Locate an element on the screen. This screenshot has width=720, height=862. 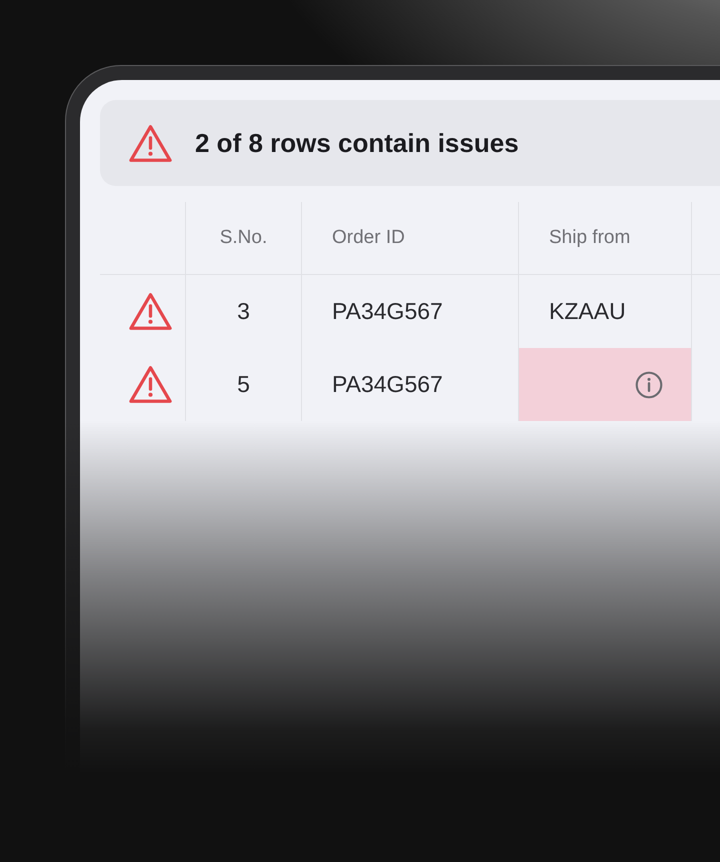
column-header: Ship from is located at coordinates (589, 238).